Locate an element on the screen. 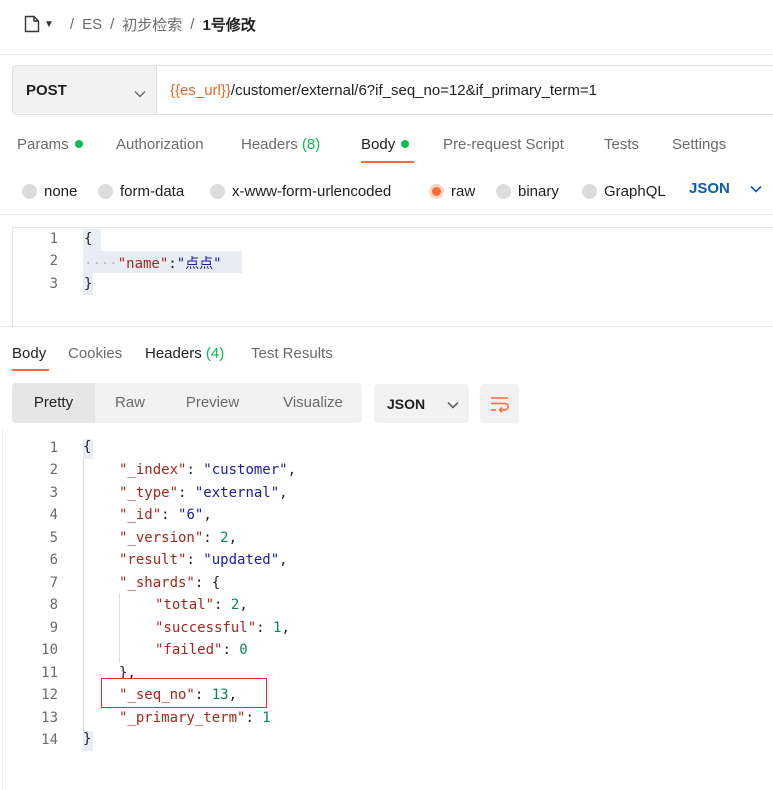 The width and height of the screenshot is (773, 790). code-key: "result" is located at coordinates (153, 560).